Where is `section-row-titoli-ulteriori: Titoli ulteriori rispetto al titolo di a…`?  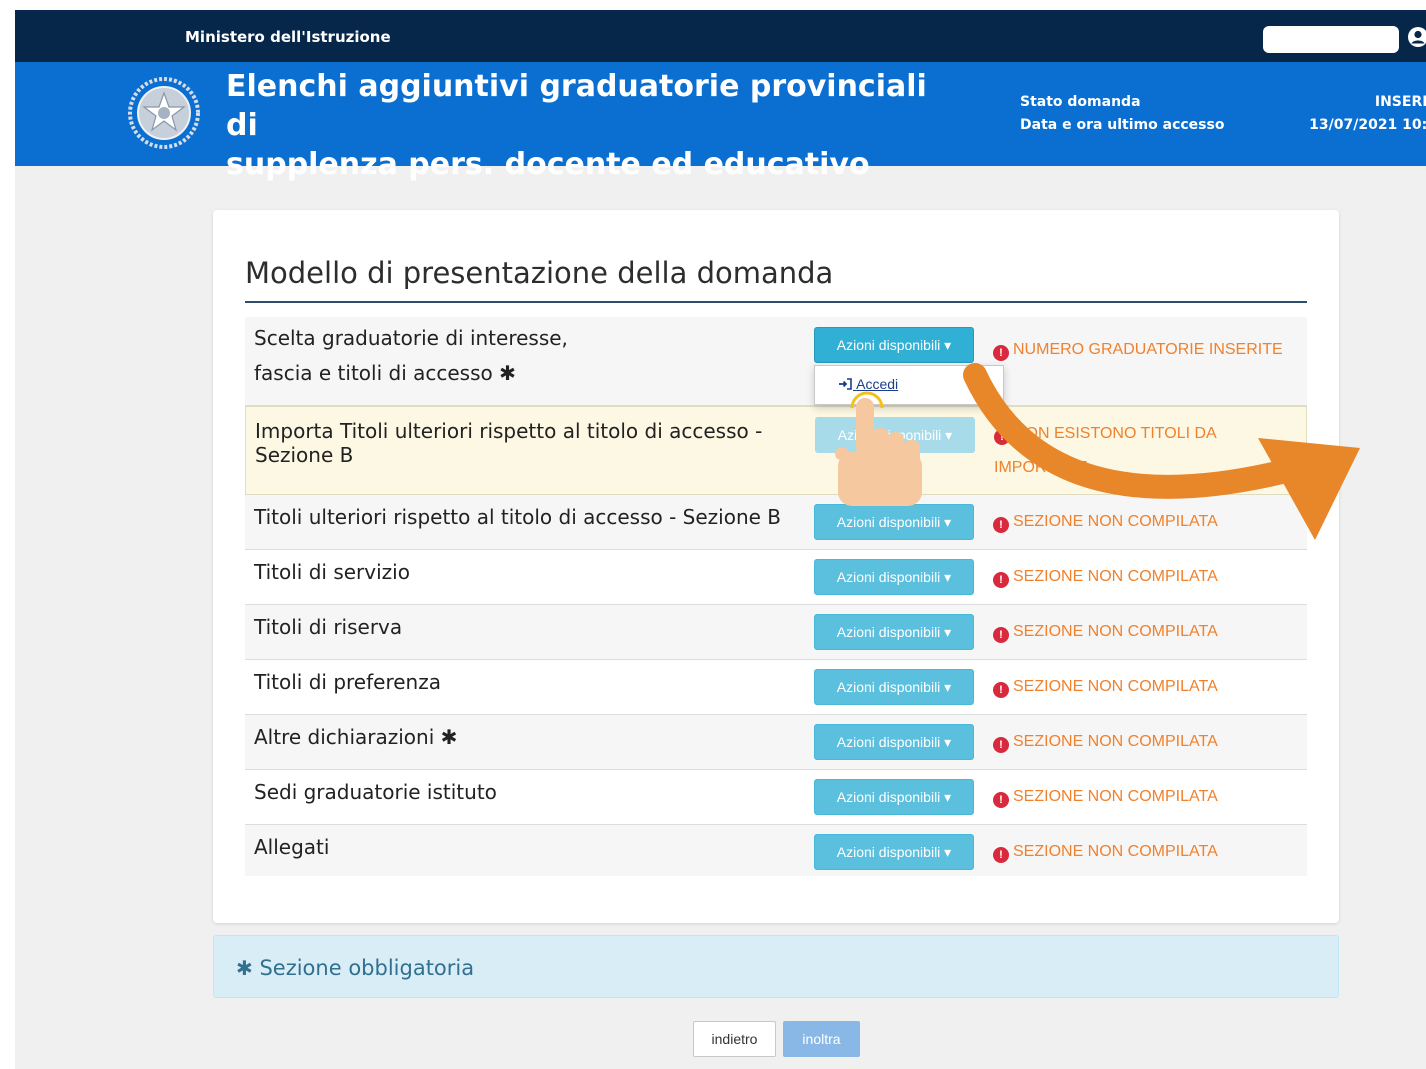
section-row-titoli-ulteriori: Titoli ulteriori rispetto al titolo di a… is located at coordinates (776, 522).